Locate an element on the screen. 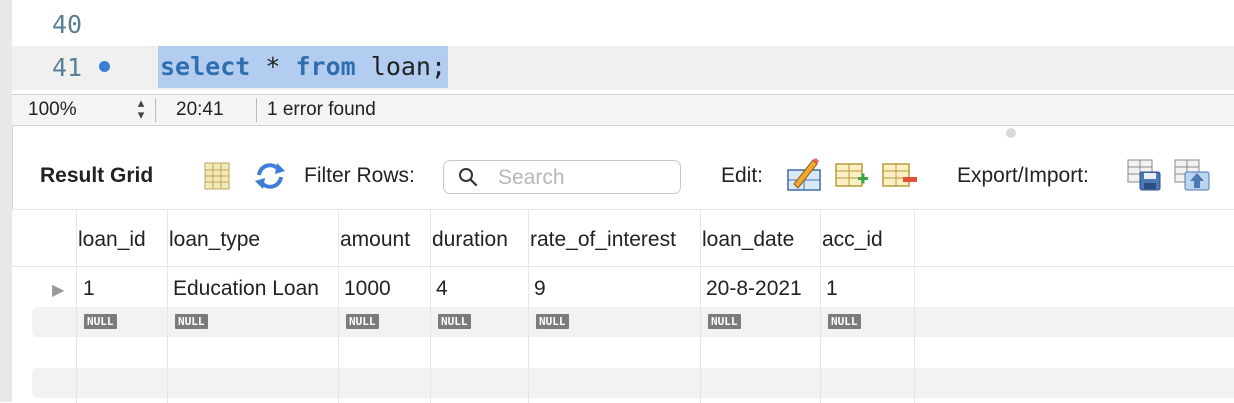  column-header-acc-id: acc_id is located at coordinates (852, 240).